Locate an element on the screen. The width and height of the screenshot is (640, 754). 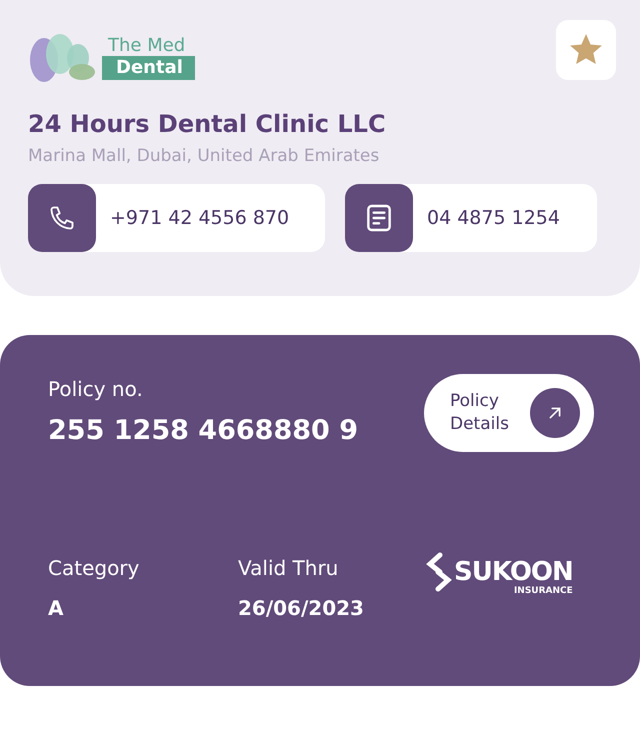
contact-number: +971 42 4556 870 is located at coordinates (200, 218).